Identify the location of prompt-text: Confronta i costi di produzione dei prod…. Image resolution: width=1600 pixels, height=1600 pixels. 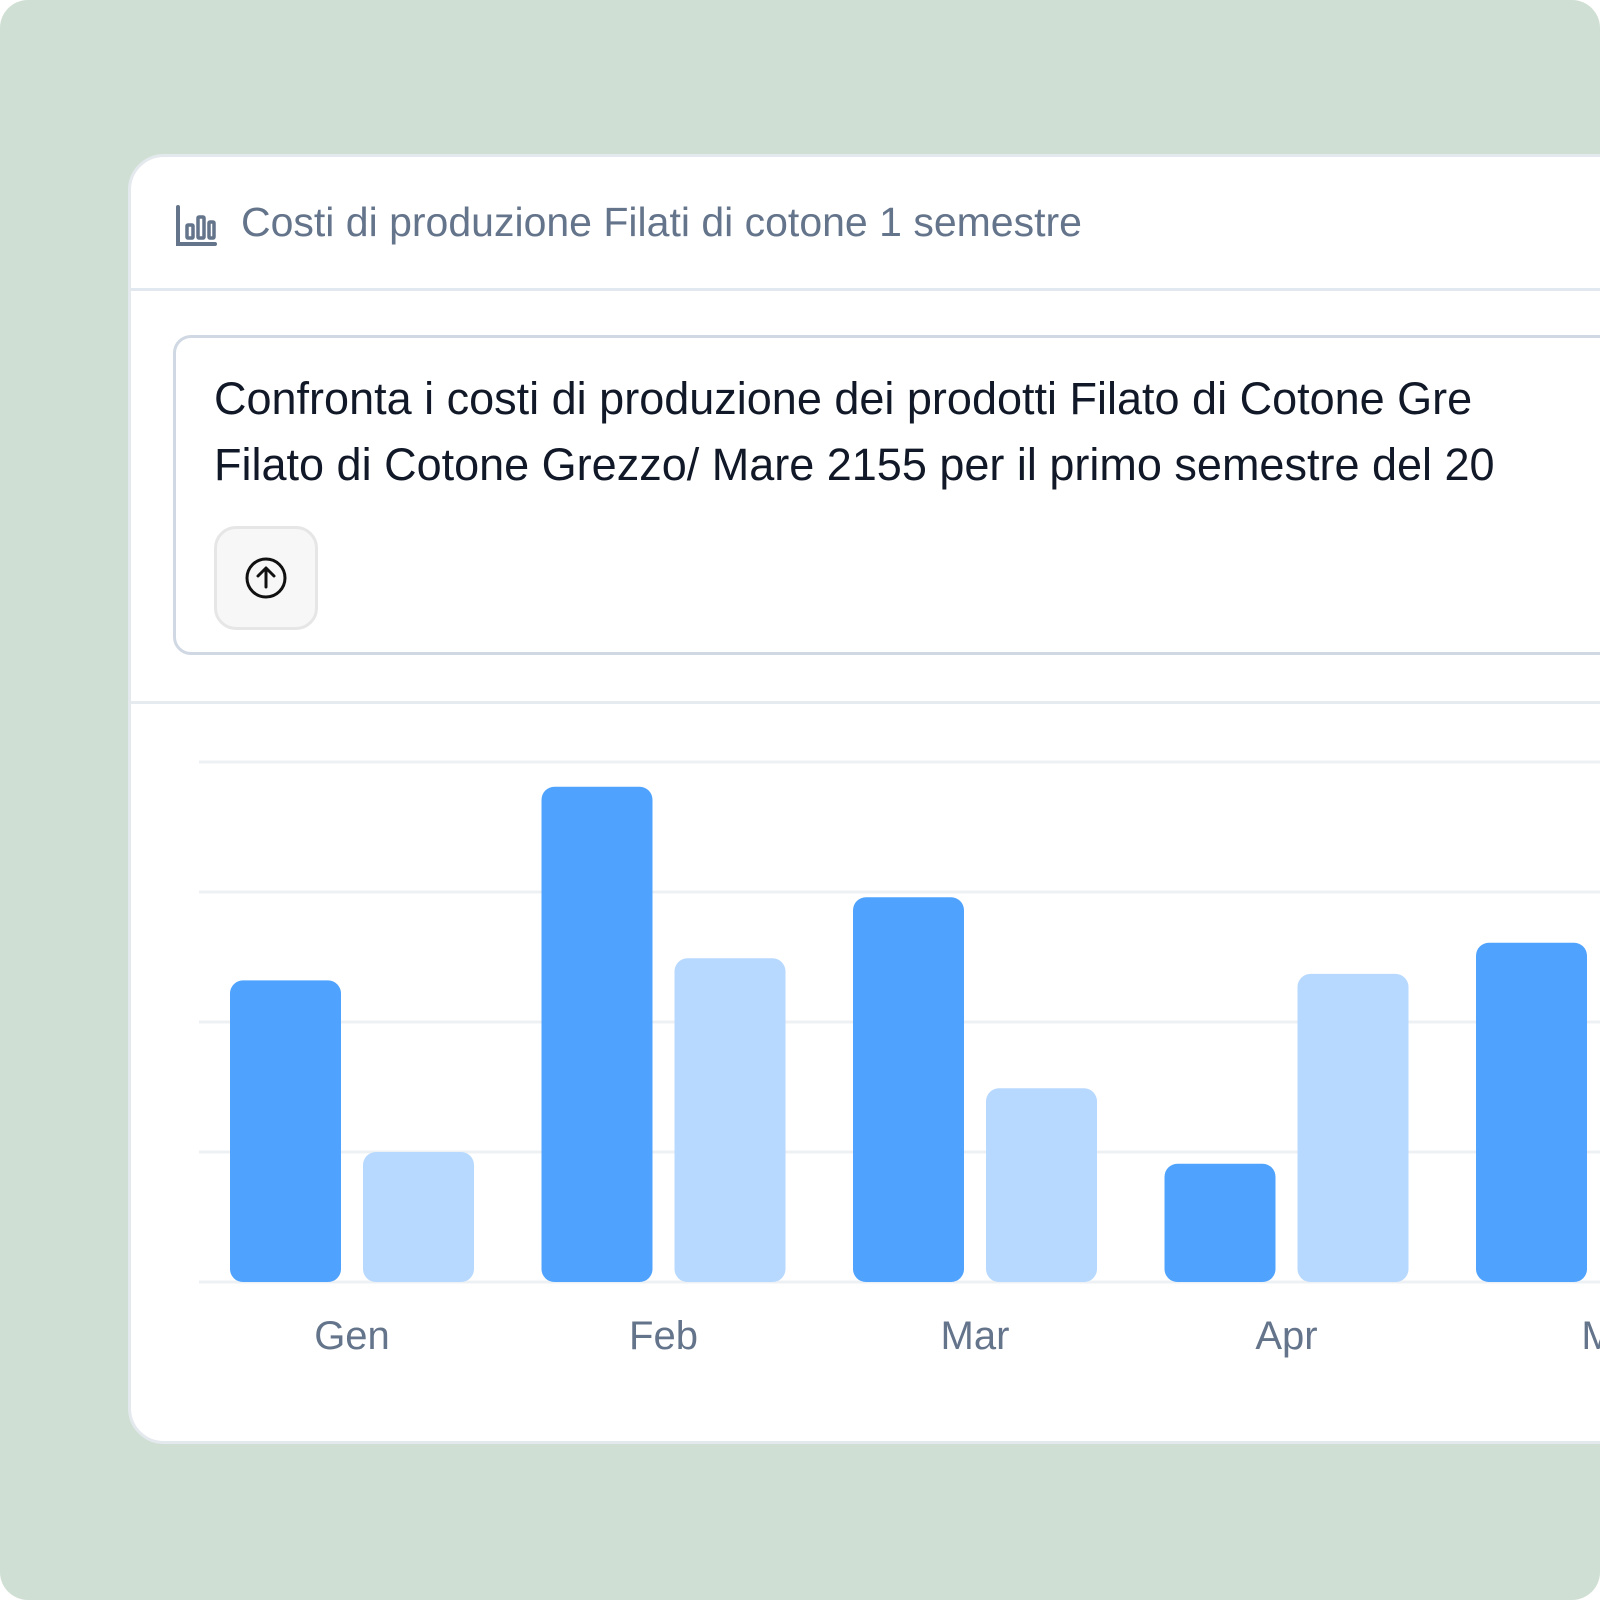
(907, 432).